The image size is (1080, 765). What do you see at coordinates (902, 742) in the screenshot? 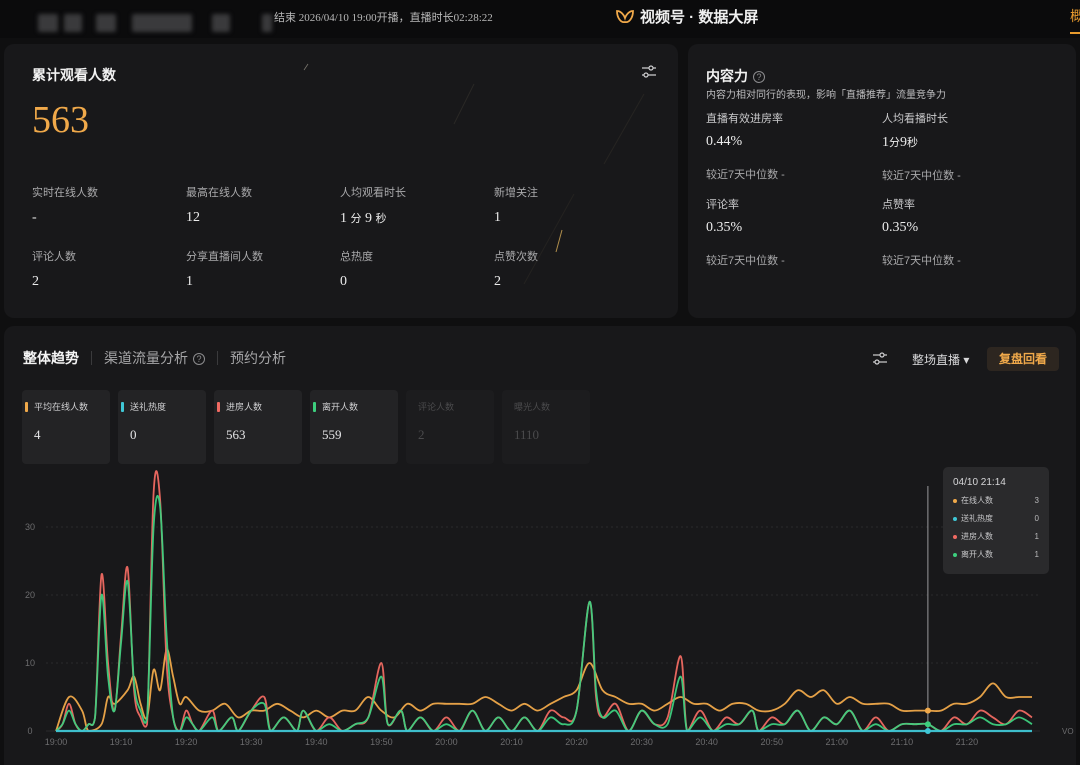
I see `x-tick-label: 21:10` at bounding box center [902, 742].